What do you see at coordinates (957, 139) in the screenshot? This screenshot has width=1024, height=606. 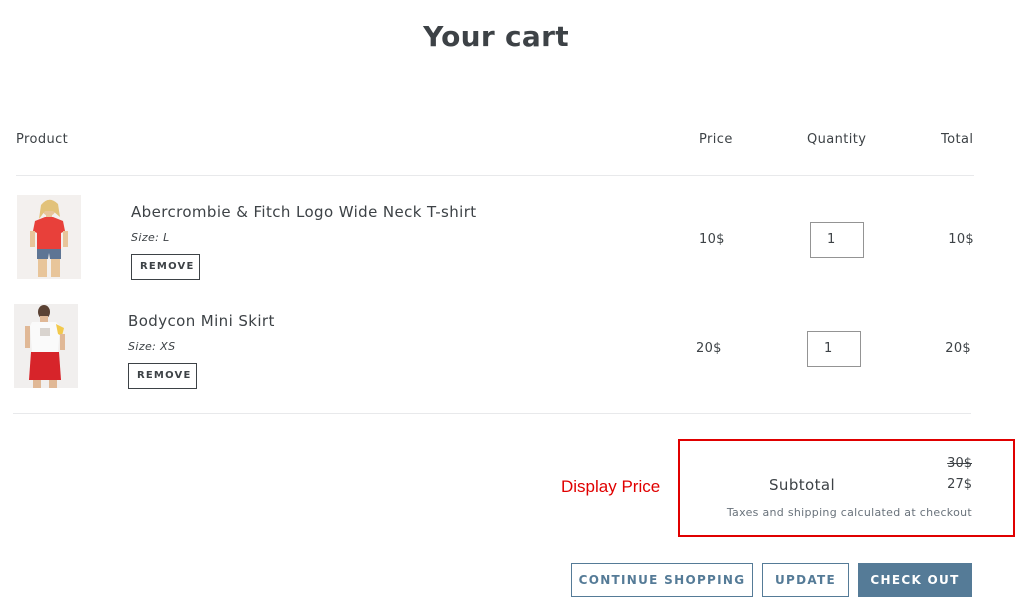 I see `column-header-total: Total` at bounding box center [957, 139].